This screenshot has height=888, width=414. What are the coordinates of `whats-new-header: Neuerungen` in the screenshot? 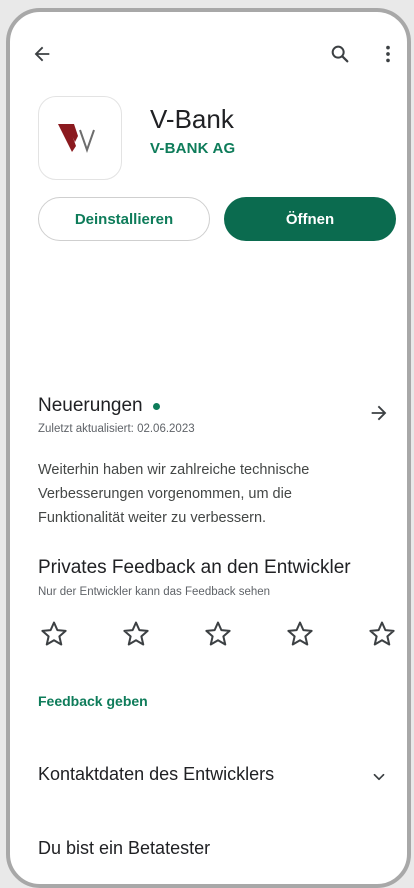 It's located at (99, 406).